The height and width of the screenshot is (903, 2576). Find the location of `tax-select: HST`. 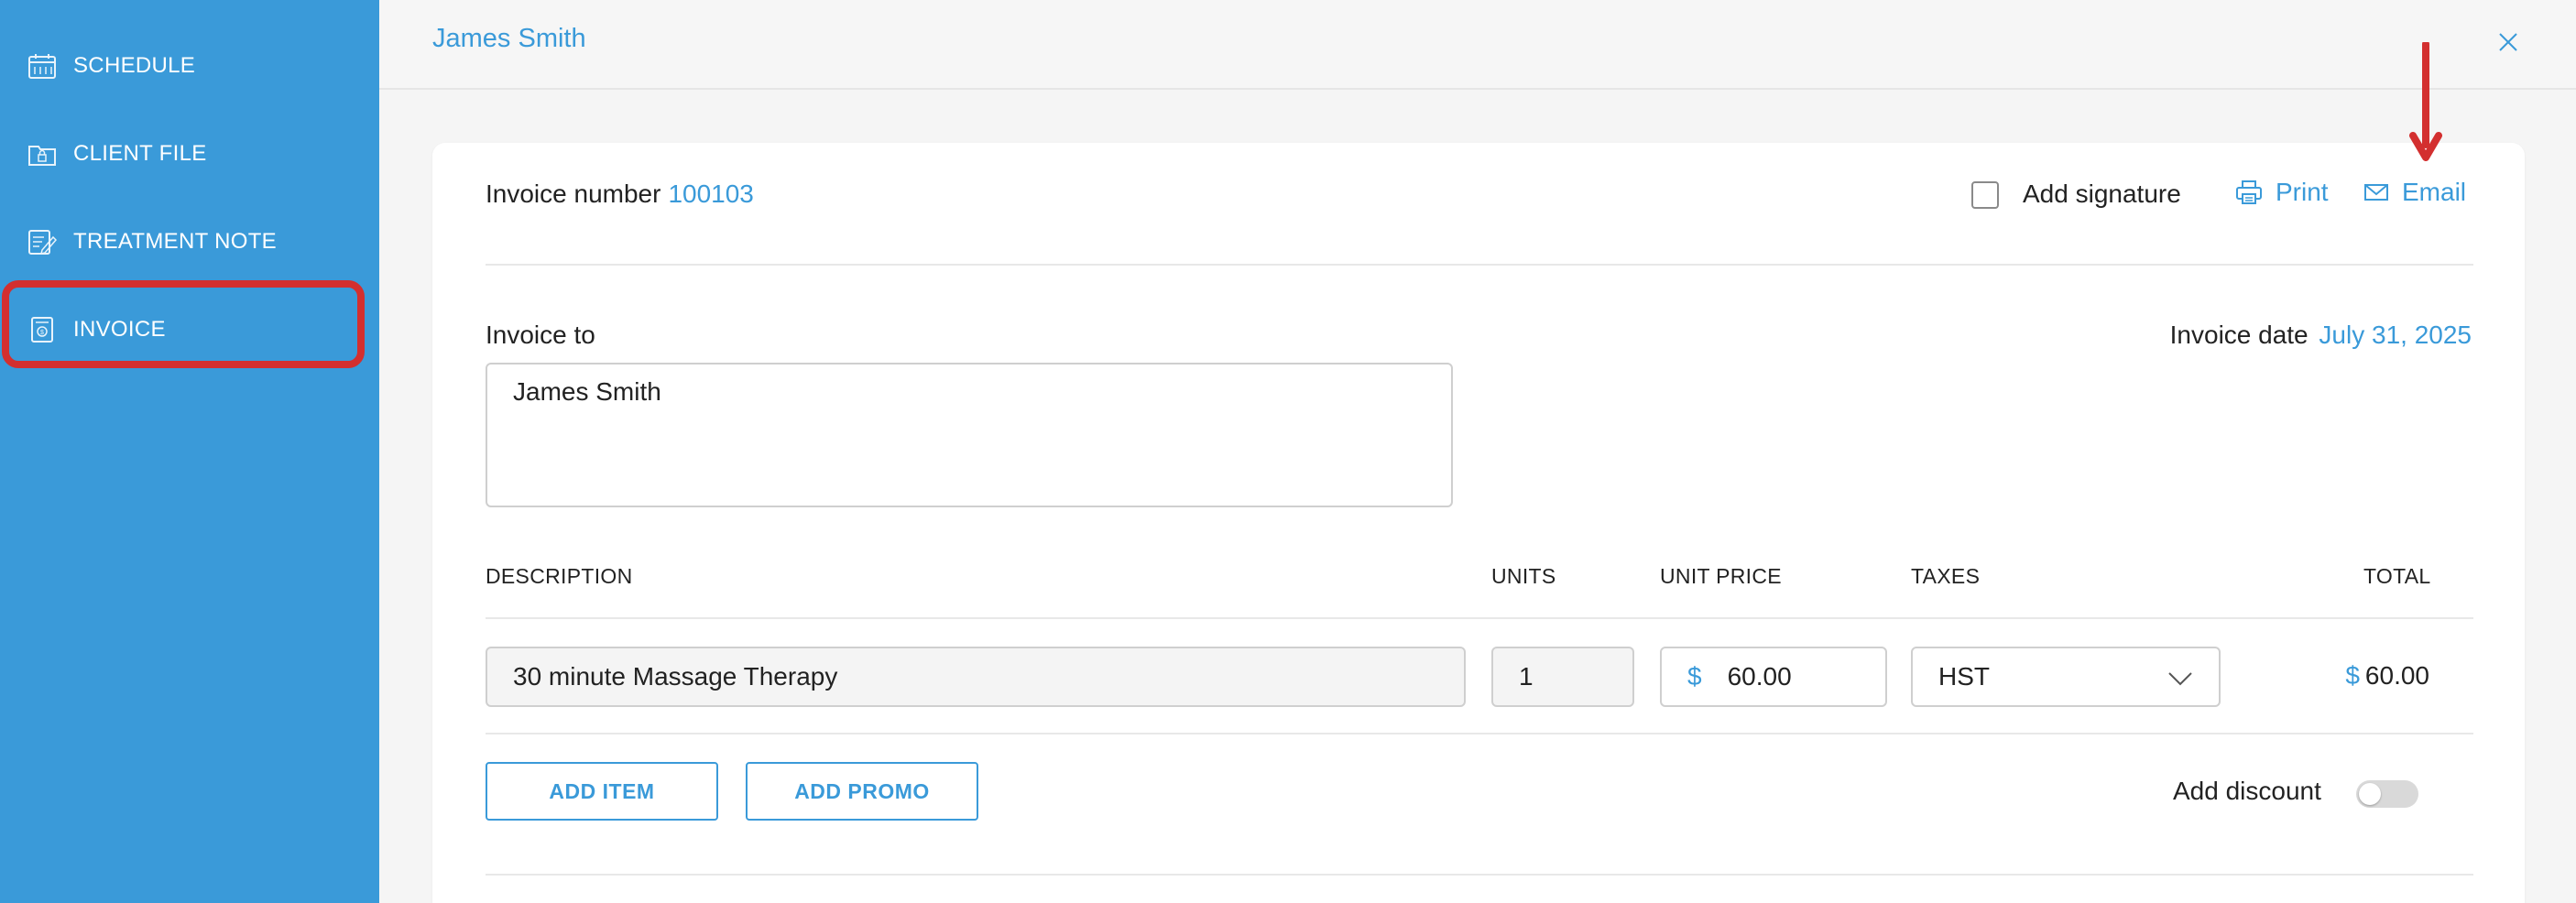

tax-select: HST is located at coordinates (2066, 677).